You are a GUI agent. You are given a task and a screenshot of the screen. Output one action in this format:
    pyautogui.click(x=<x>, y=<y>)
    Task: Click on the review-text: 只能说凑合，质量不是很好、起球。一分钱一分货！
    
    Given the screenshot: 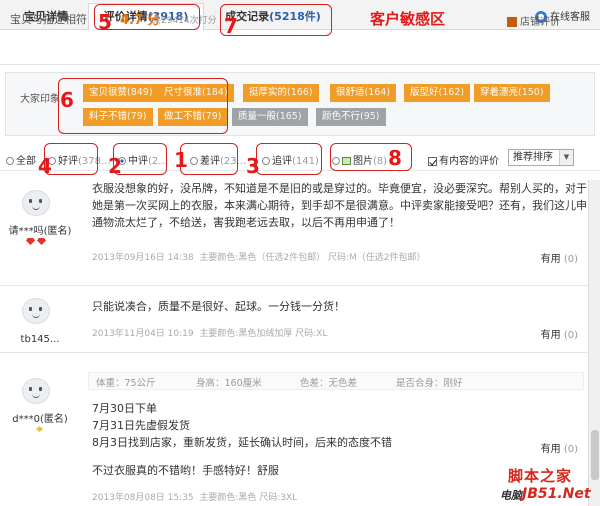 What is the action you would take?
    pyautogui.click(x=218, y=306)
    